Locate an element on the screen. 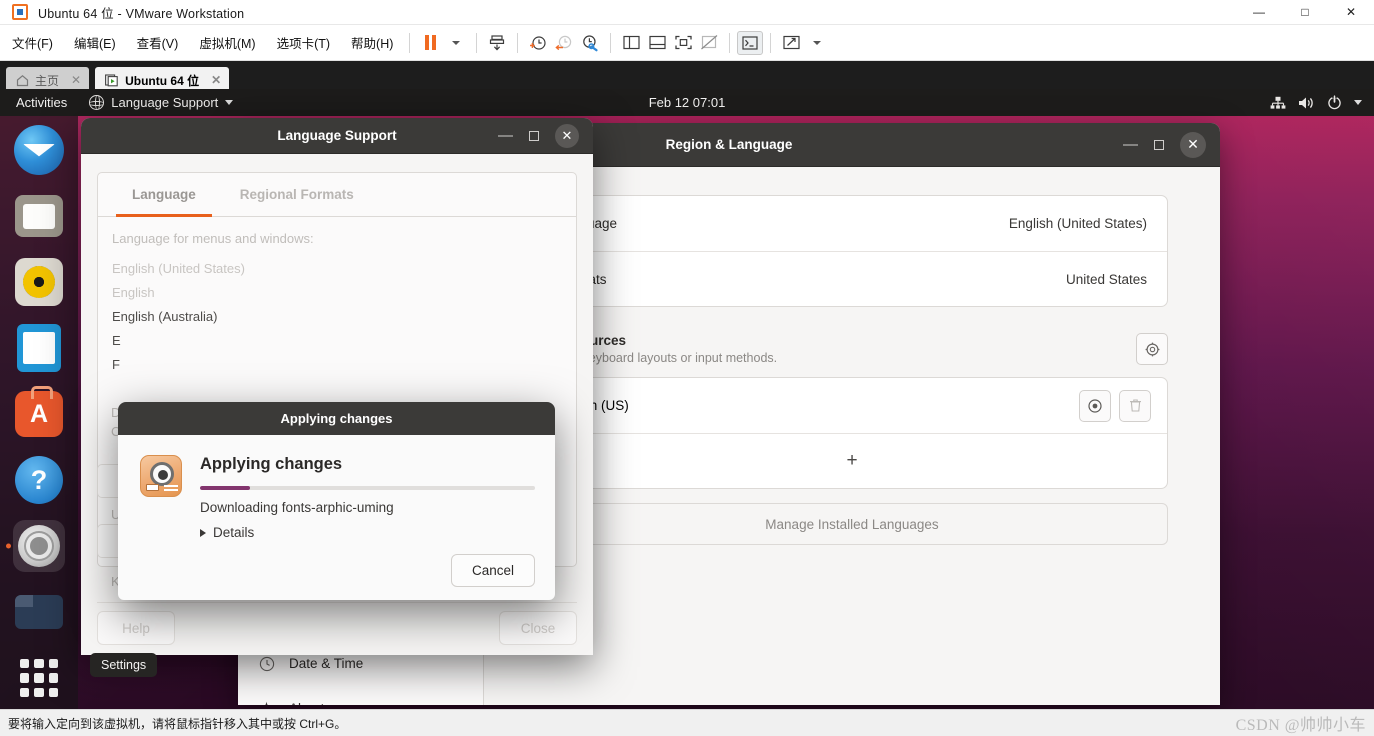 The width and height of the screenshot is (1374, 736). app-menu-button: Language Support is located at coordinates (161, 102).